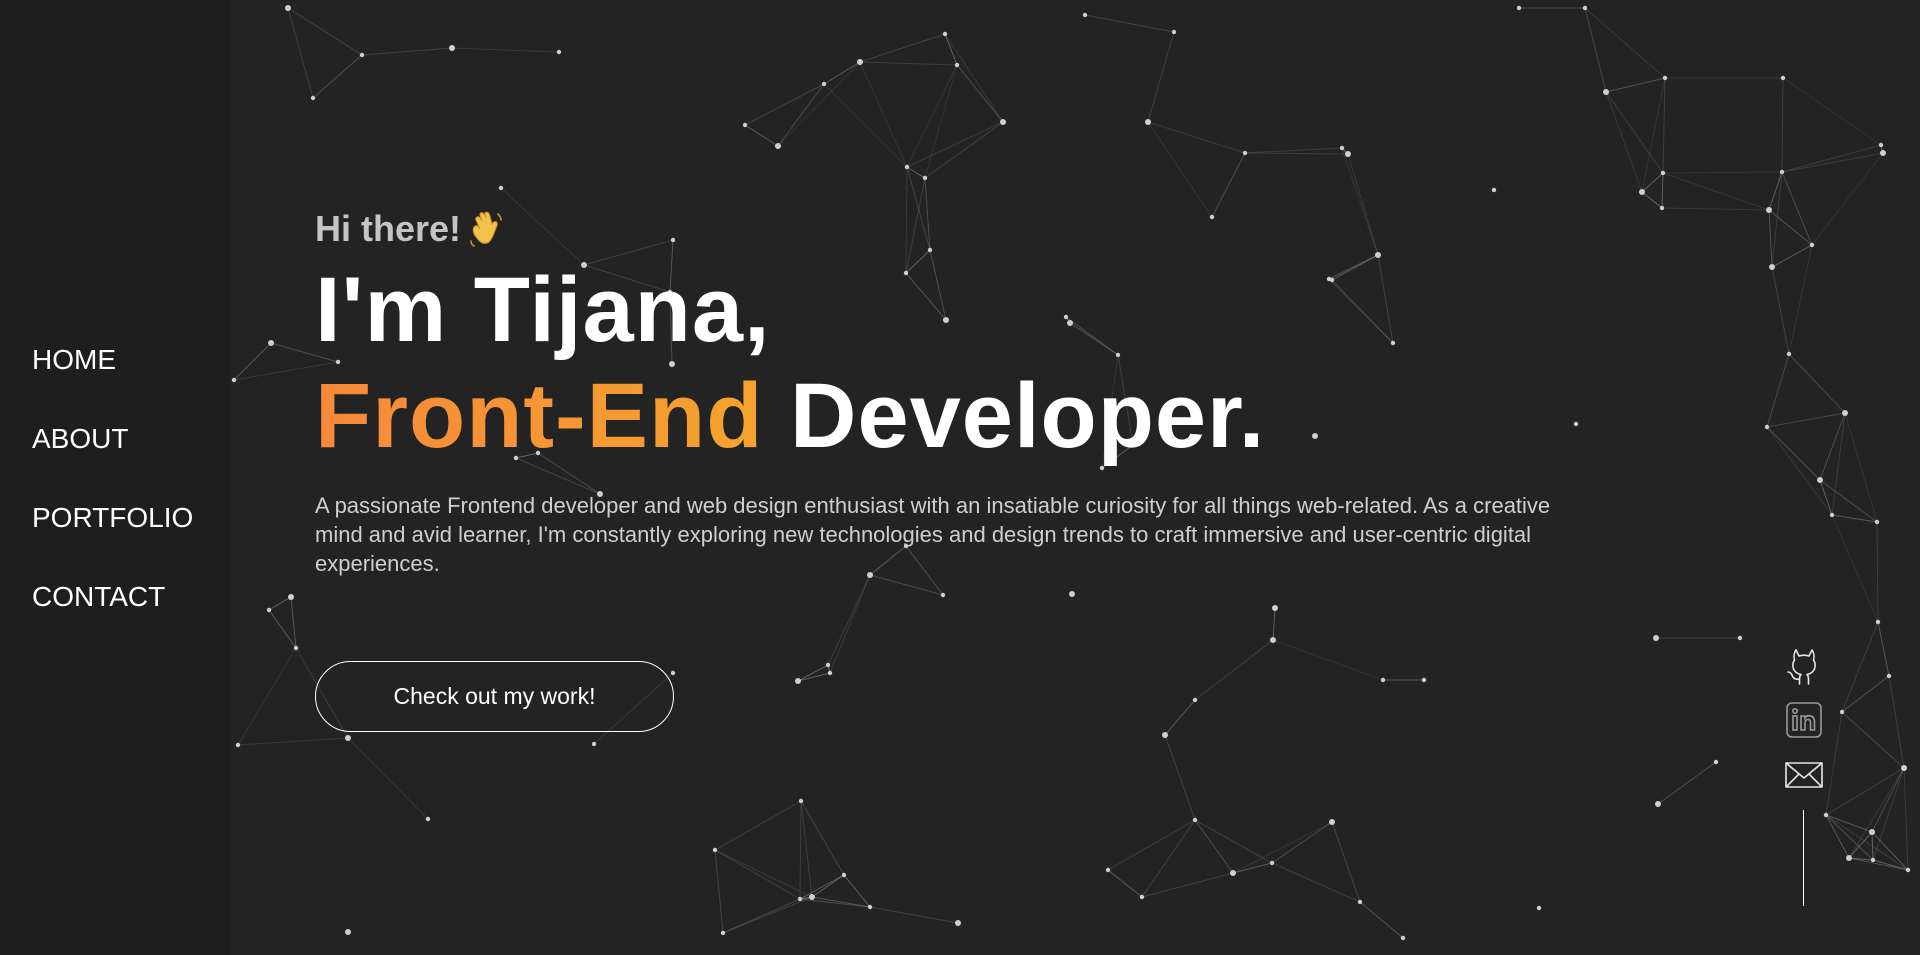 Image resolution: width=1920 pixels, height=955 pixels. What do you see at coordinates (112, 360) in the screenshot?
I see `nav-home: HOME` at bounding box center [112, 360].